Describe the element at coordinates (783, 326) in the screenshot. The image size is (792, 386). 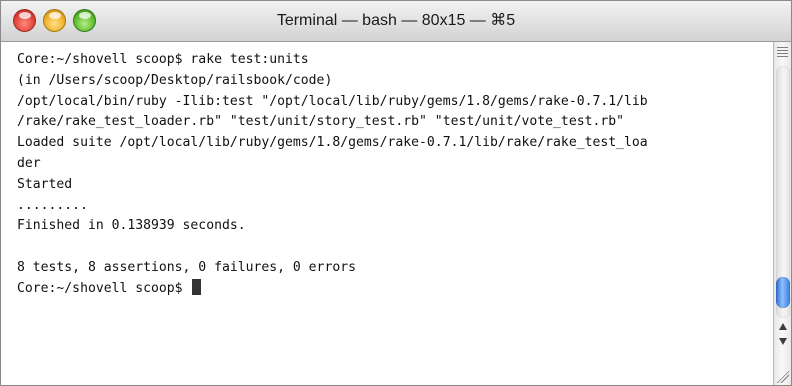
I see `scroll-up-icon` at that location.